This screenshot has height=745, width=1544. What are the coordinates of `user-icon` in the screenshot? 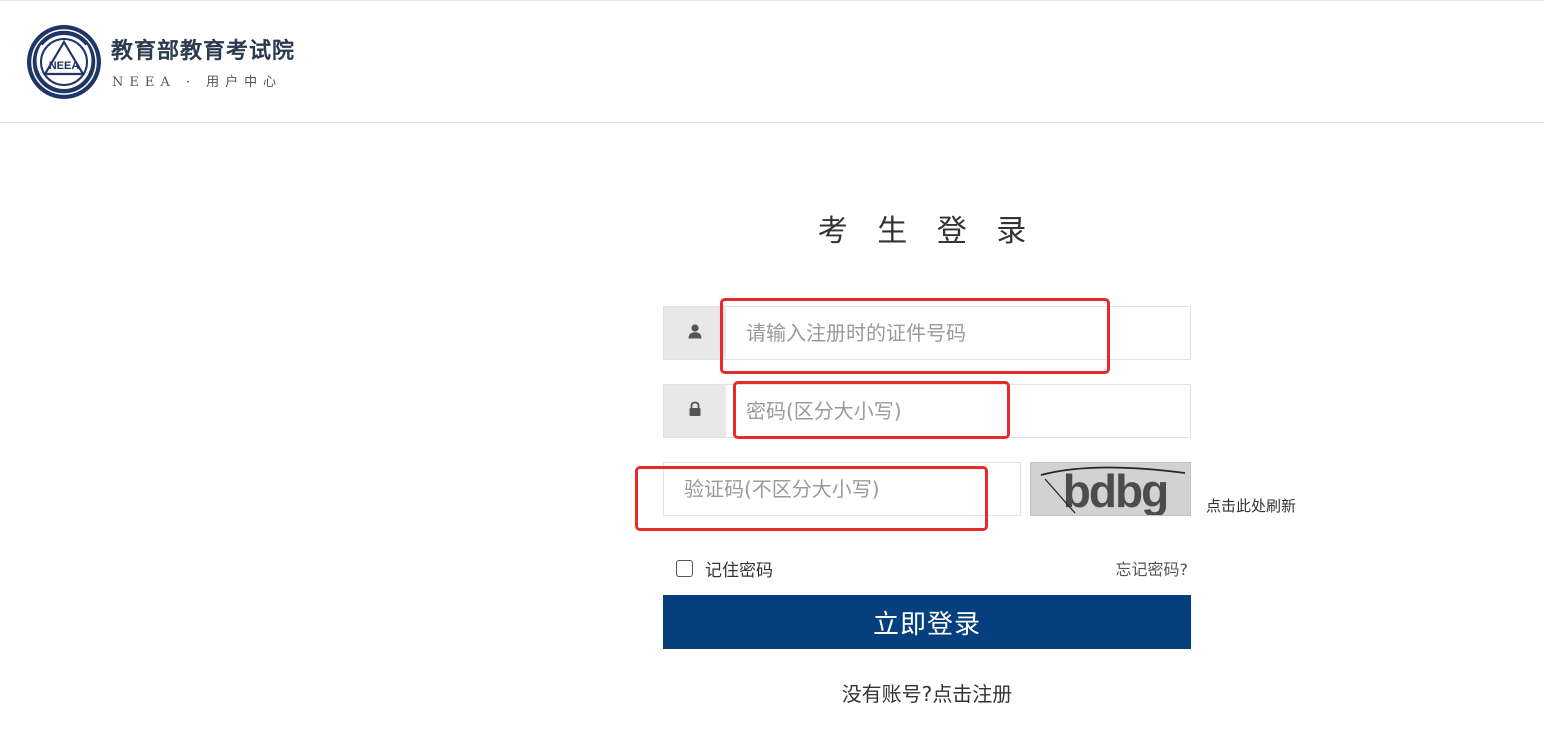 It's located at (695, 333).